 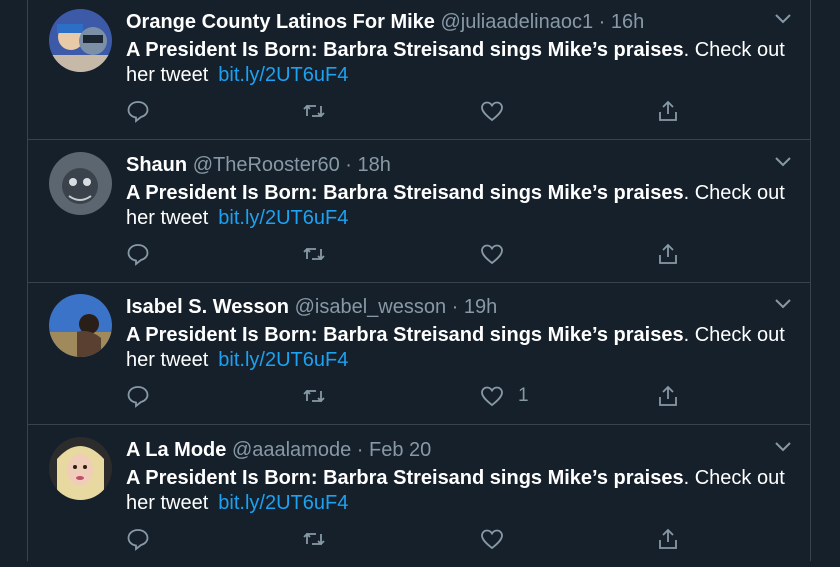 I want to click on handle-and-time: @juliaadelinaoc1 · 16h, so click(x=542, y=22).